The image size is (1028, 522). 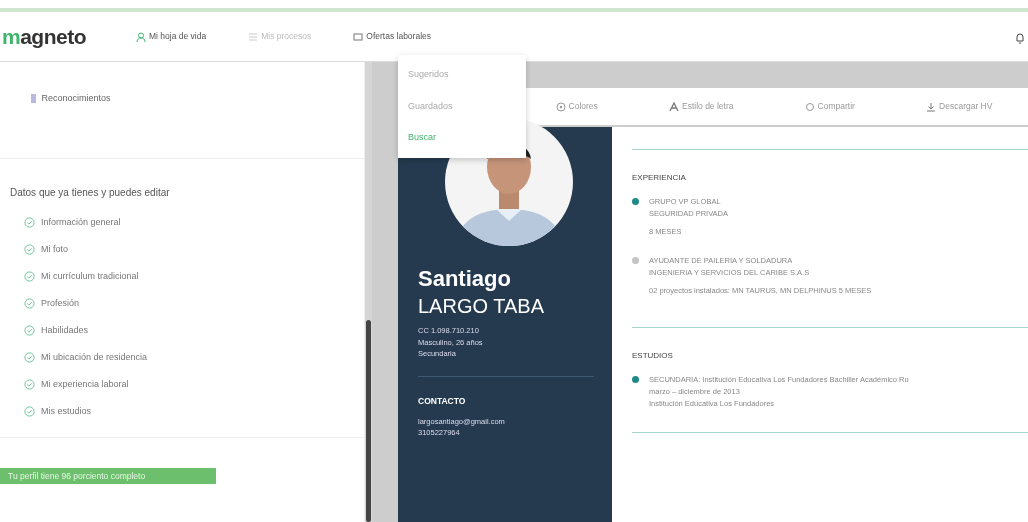 What do you see at coordinates (481, 306) in the screenshot?
I see `last-name: LARGO TABA` at bounding box center [481, 306].